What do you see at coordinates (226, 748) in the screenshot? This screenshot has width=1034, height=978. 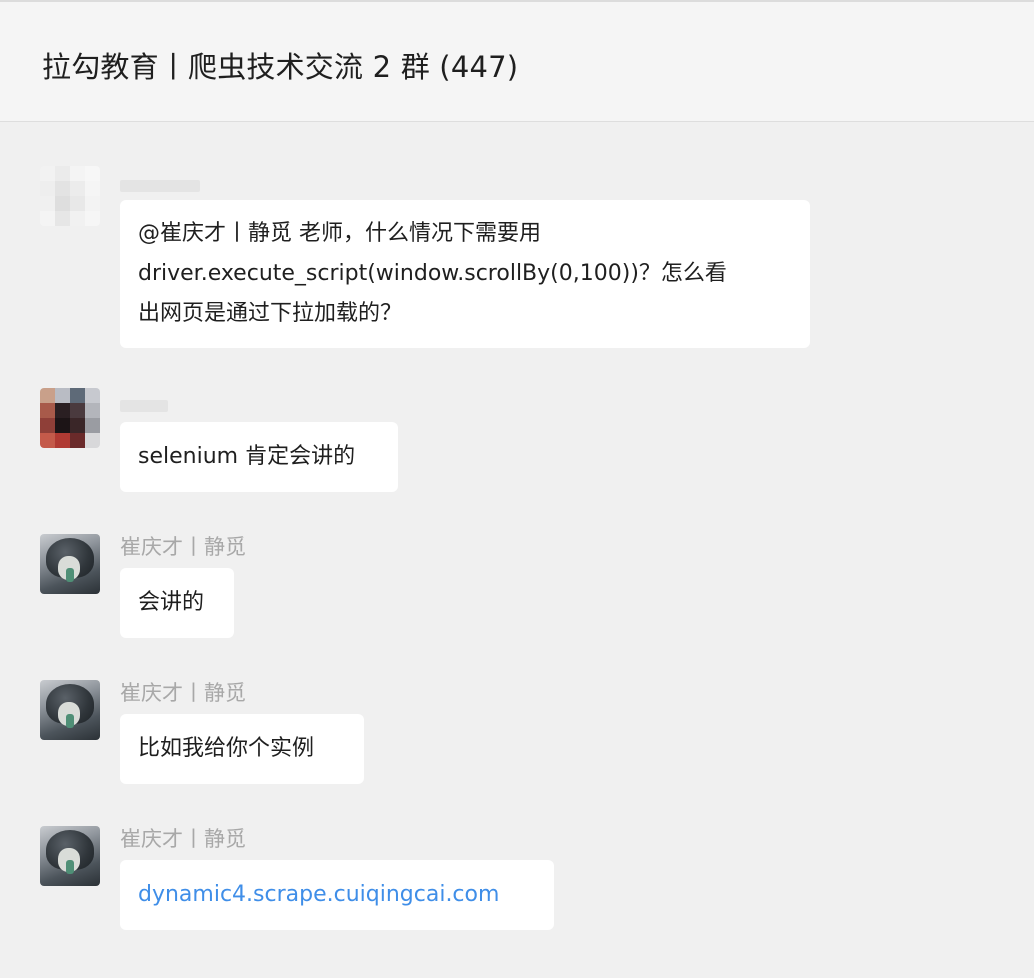 I see `message-text: 比如我给你个实例` at bounding box center [226, 748].